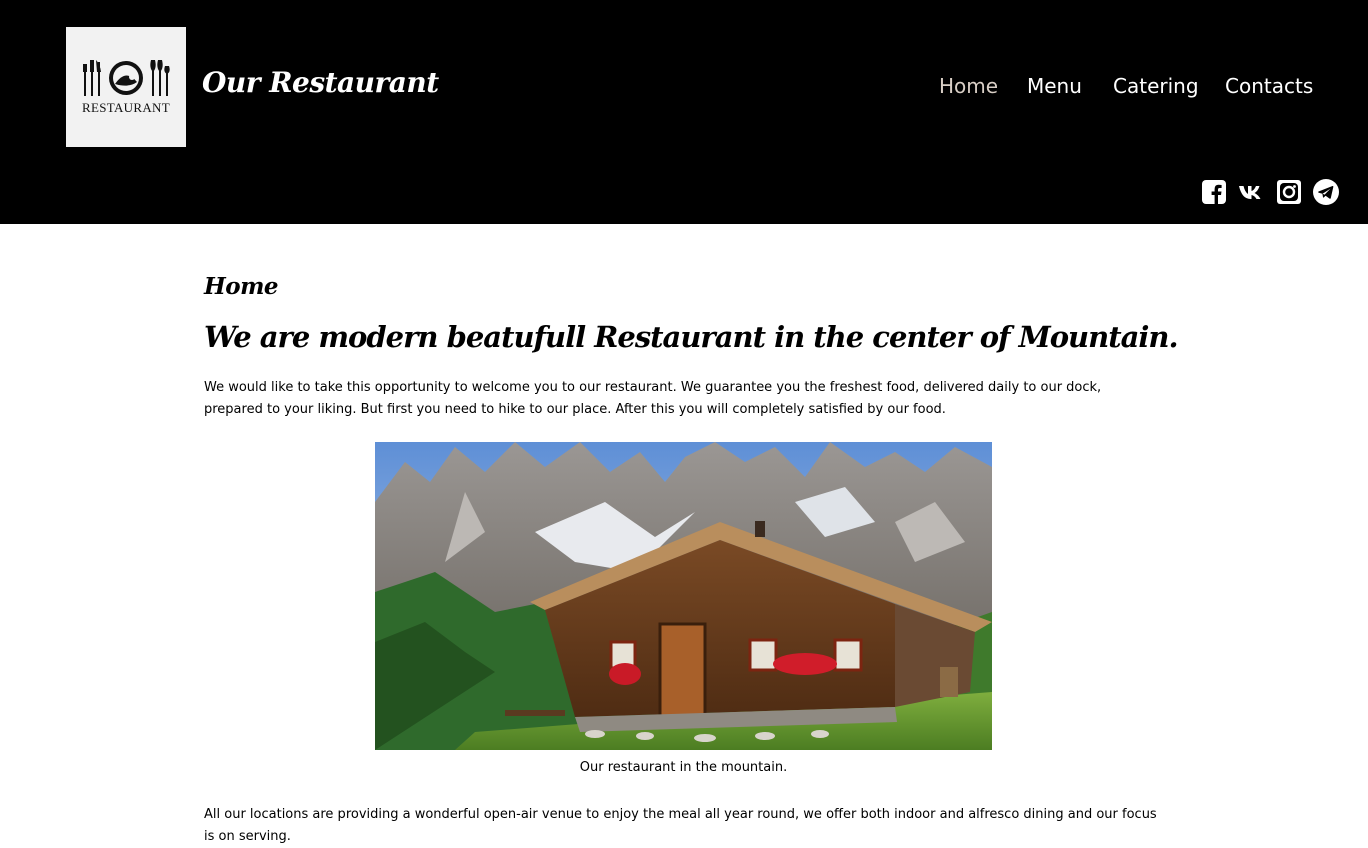  Describe the element at coordinates (1289, 192) in the screenshot. I see `instagram-icon` at that location.